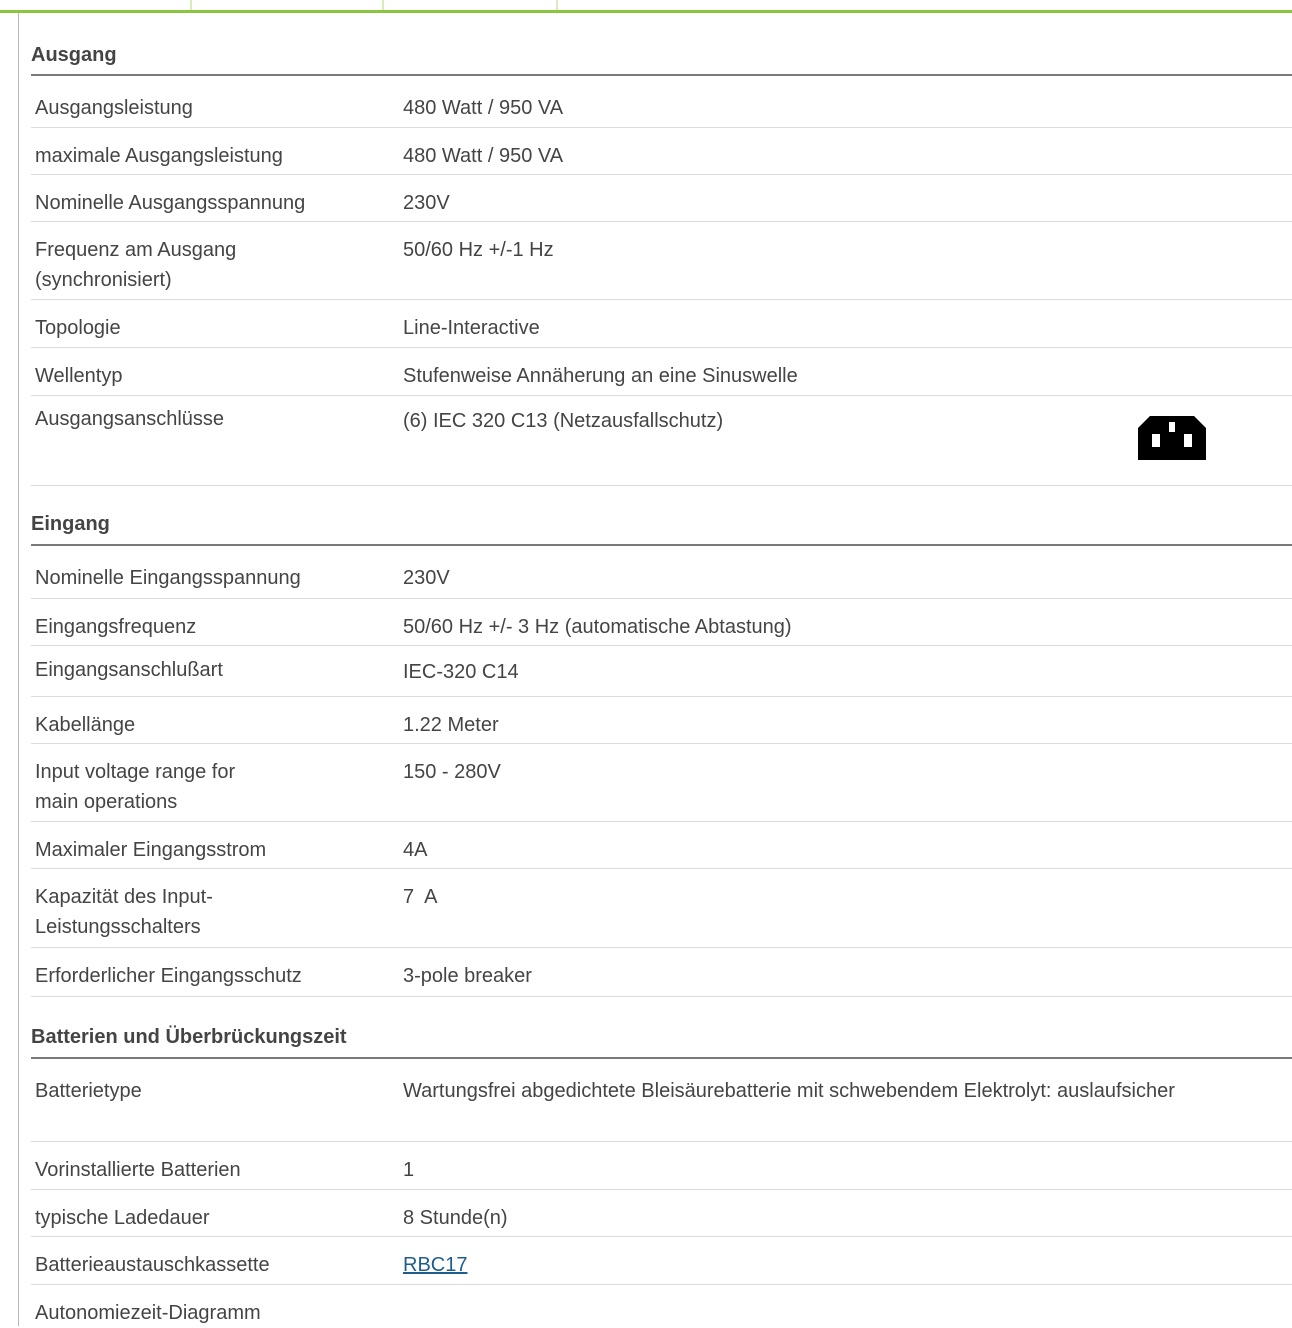 This screenshot has height=1328, width=1292. What do you see at coordinates (471, 328) in the screenshot?
I see `spec-value: Line-Interactive` at bounding box center [471, 328].